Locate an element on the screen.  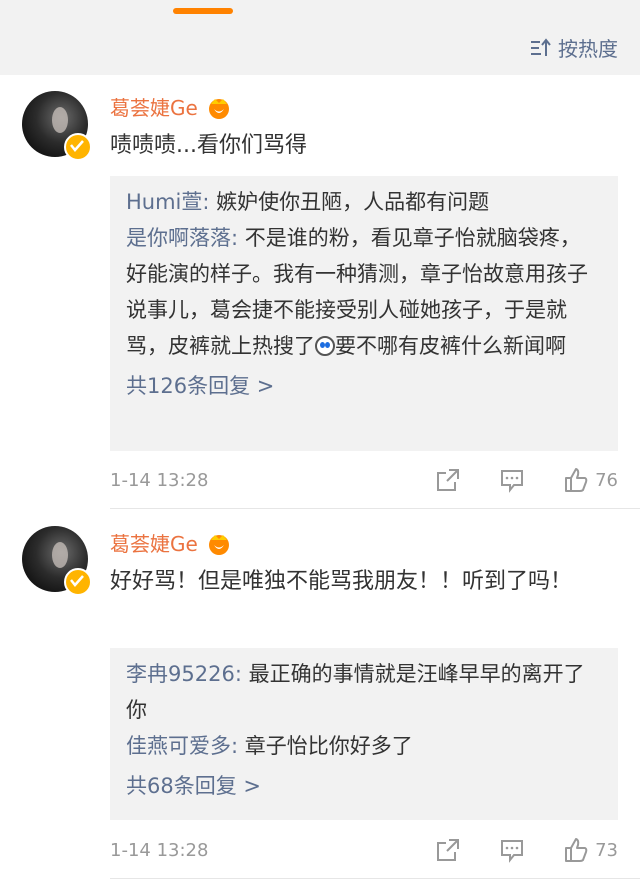
sort-label: 按热度 is located at coordinates (588, 49).